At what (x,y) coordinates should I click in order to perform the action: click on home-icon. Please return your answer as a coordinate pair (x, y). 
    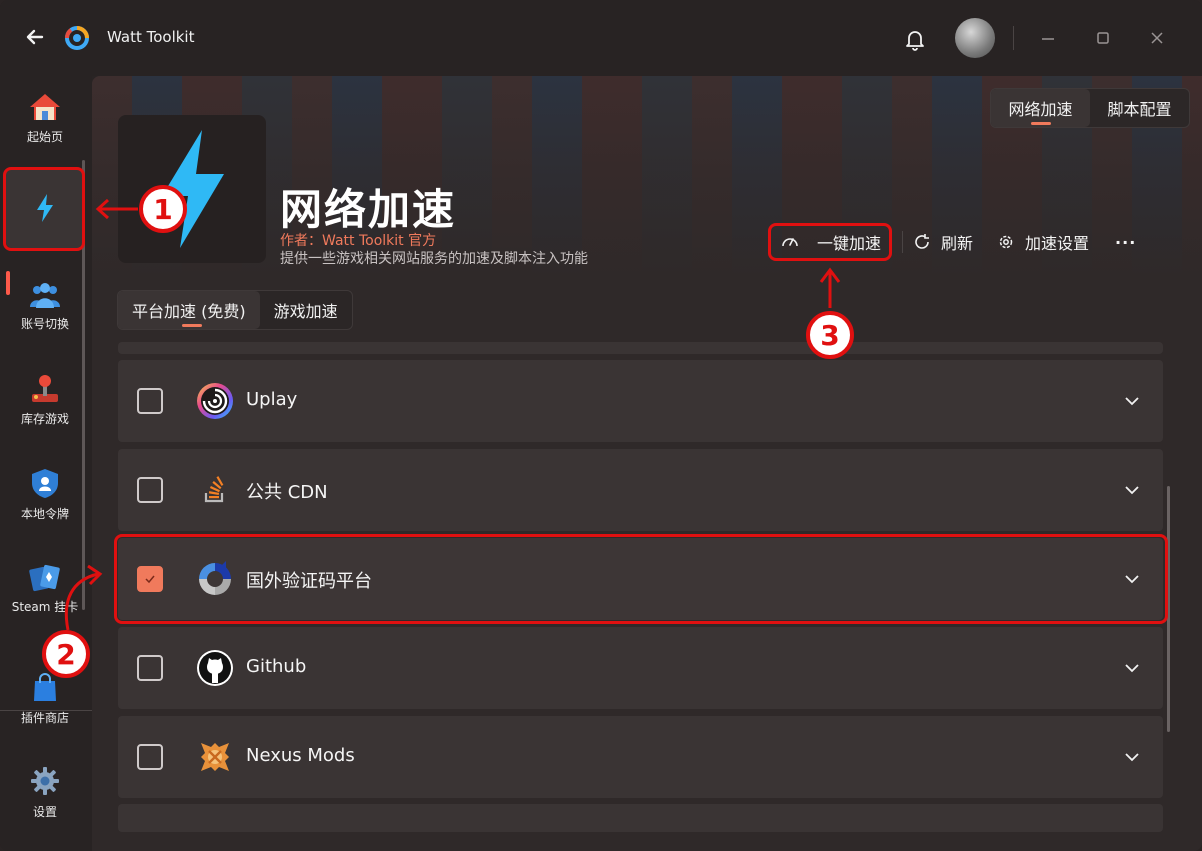
    Looking at the image, I should click on (45, 106).